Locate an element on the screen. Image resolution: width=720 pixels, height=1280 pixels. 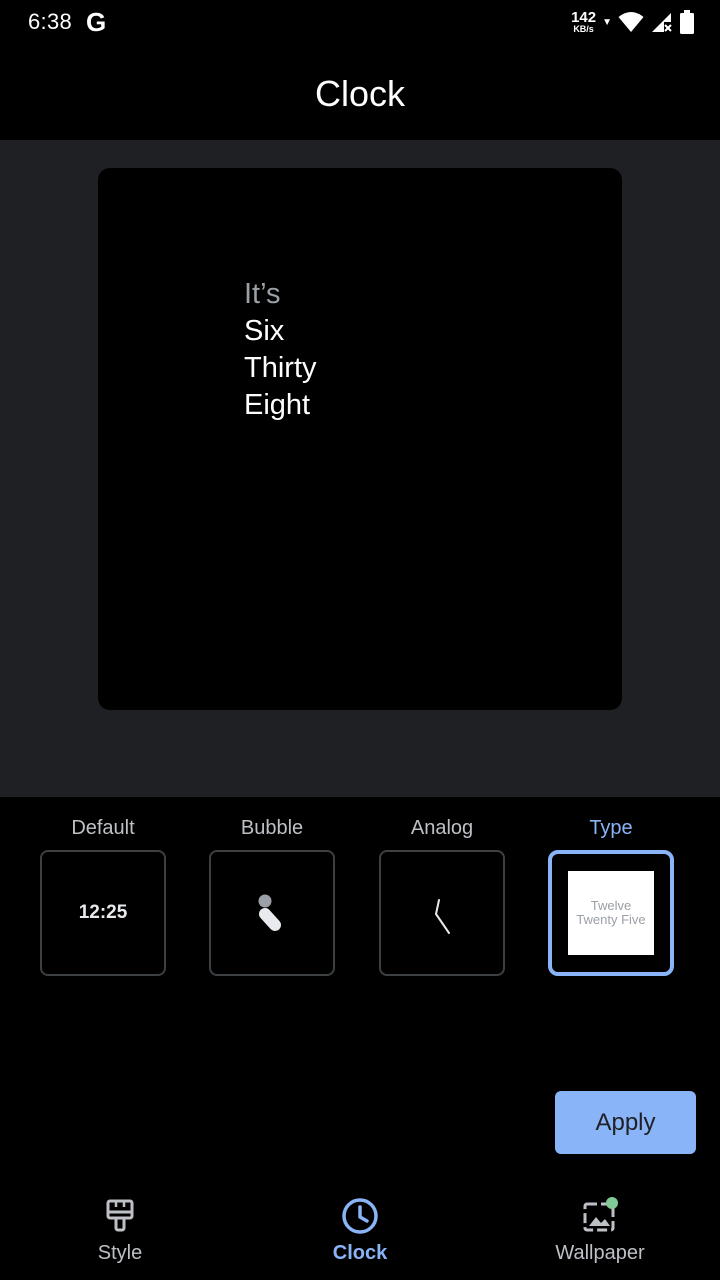
nav-item-wallpaper: Wallpaper is located at coordinates (600, 1230).